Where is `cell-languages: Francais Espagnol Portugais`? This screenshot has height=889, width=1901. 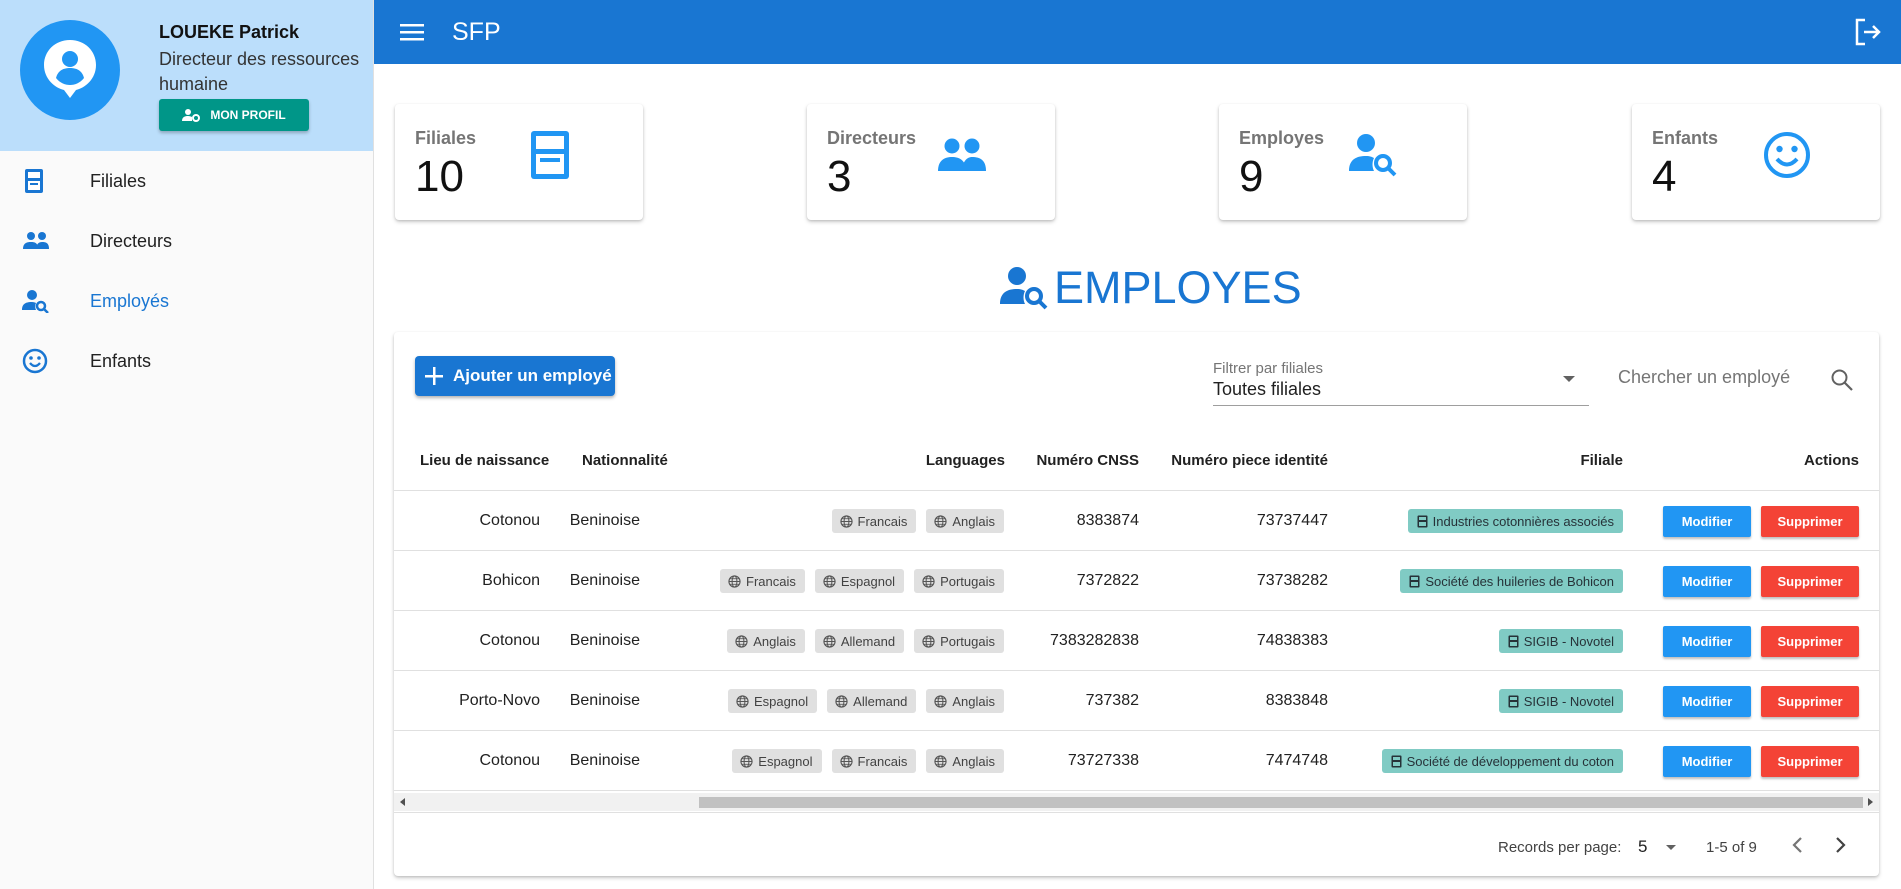 cell-languages: Francais Espagnol Portugais is located at coordinates (824, 581).